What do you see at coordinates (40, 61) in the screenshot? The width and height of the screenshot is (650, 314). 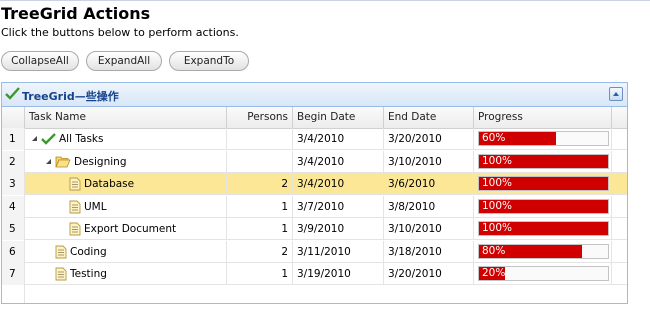 I see `collapse-all-button: CollapseAll` at bounding box center [40, 61].